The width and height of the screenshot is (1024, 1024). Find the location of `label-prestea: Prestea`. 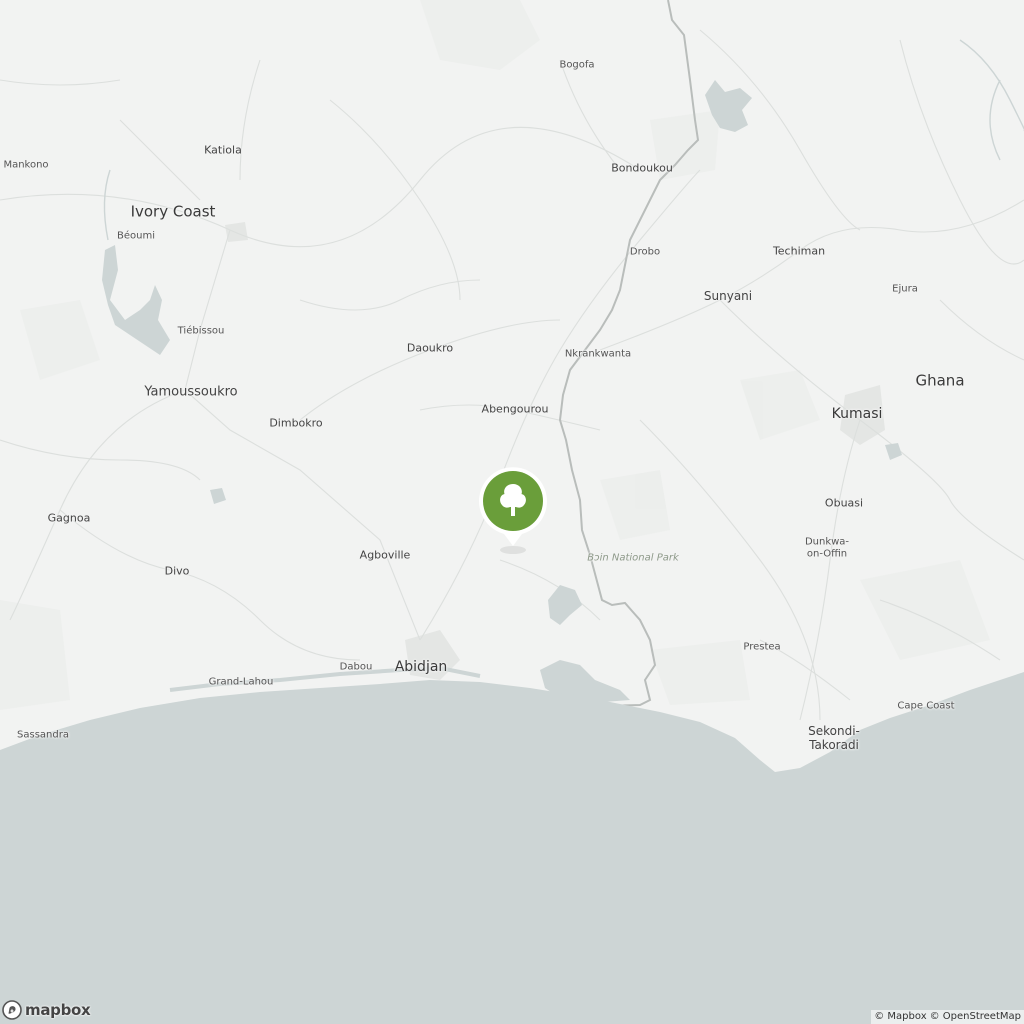

label-prestea: Prestea is located at coordinates (762, 647).